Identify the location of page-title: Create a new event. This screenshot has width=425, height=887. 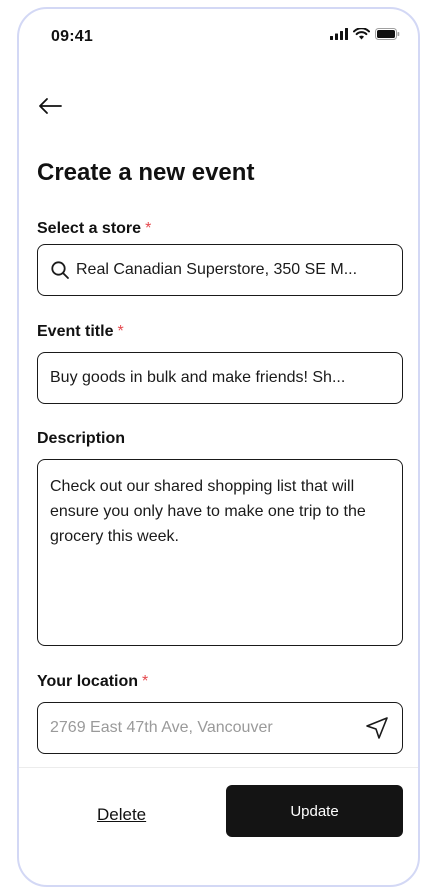
(146, 172).